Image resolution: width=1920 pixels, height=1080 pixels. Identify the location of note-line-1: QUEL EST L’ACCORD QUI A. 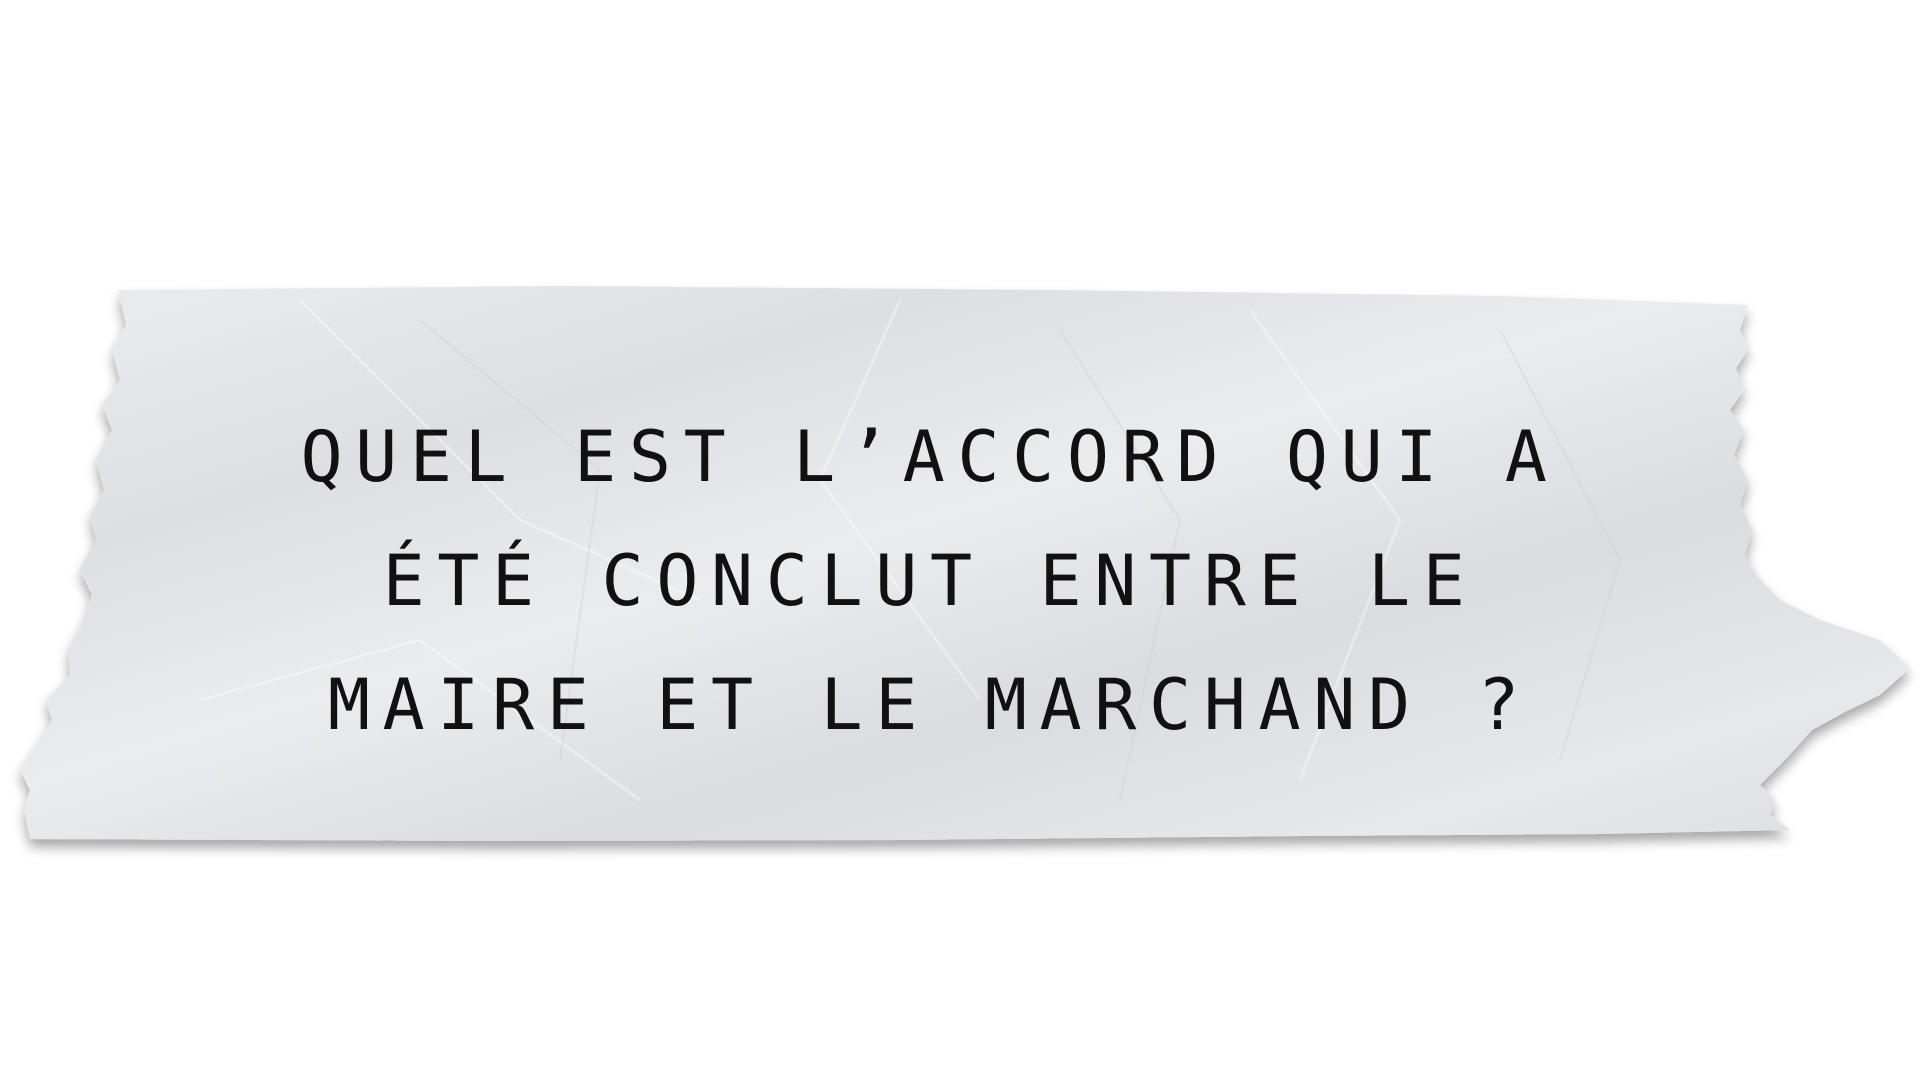
(930, 457).